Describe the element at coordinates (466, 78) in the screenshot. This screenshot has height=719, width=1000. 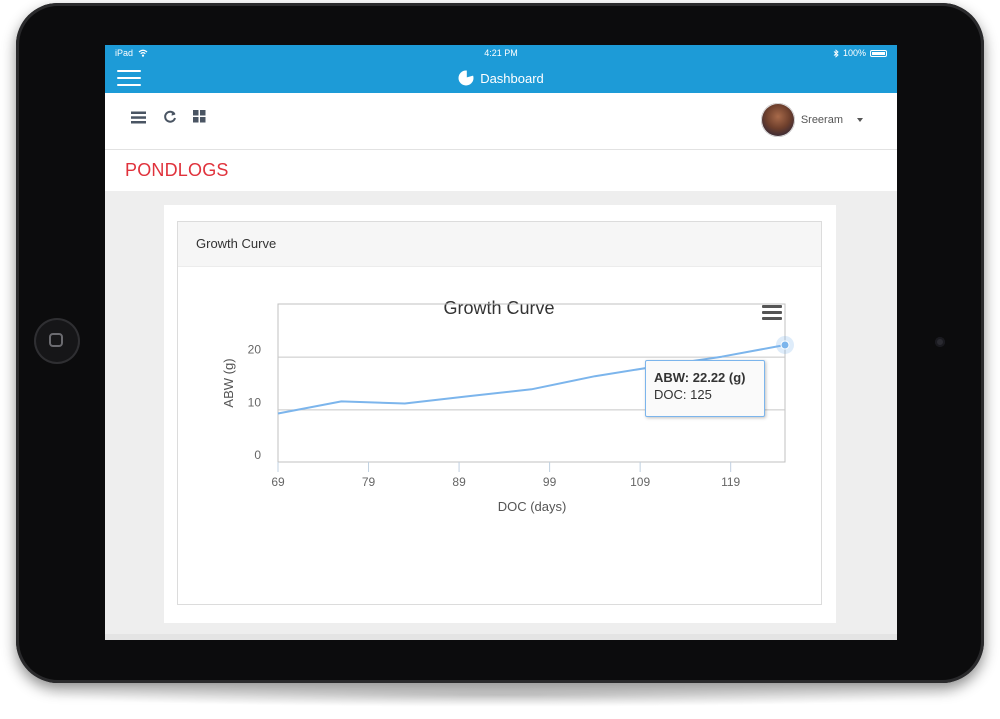
I see `pie-chart-icon` at that location.